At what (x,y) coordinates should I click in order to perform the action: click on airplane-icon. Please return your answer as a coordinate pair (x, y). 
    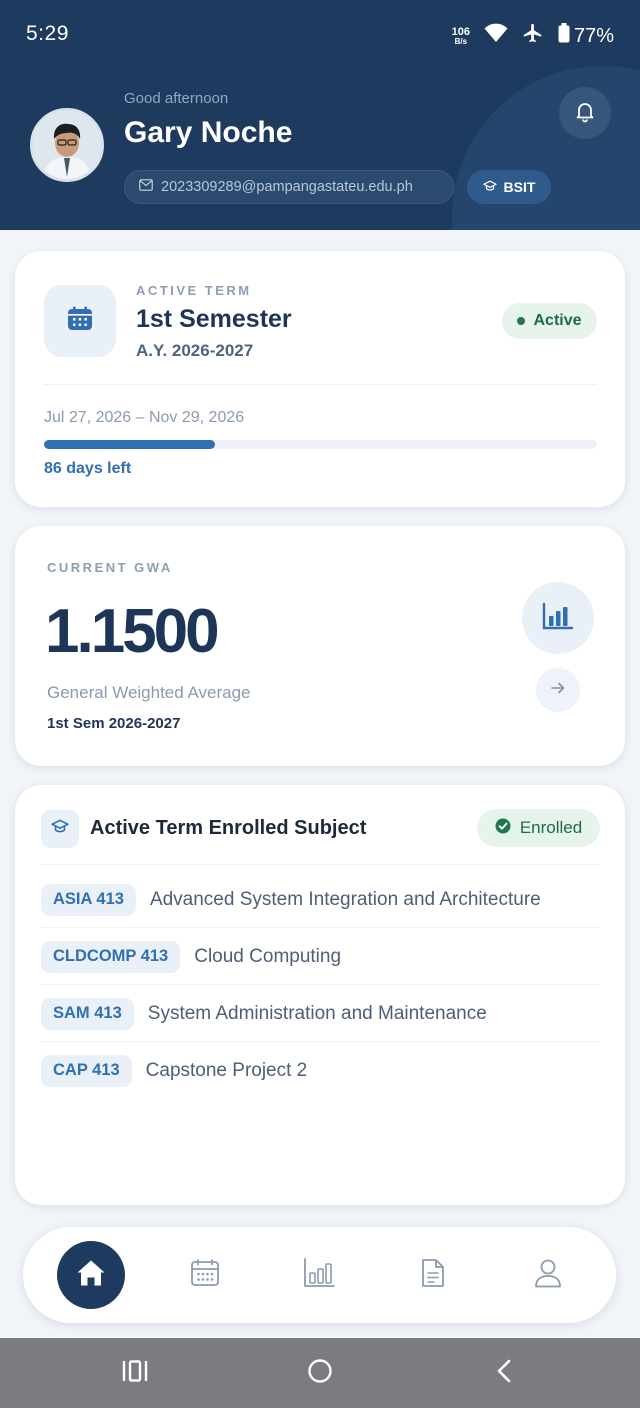
    Looking at the image, I should click on (533, 36).